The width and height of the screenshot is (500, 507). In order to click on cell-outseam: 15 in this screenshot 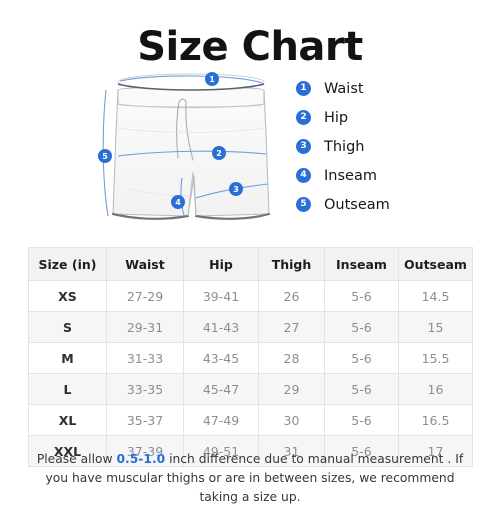, I will do `click(435, 327)`.